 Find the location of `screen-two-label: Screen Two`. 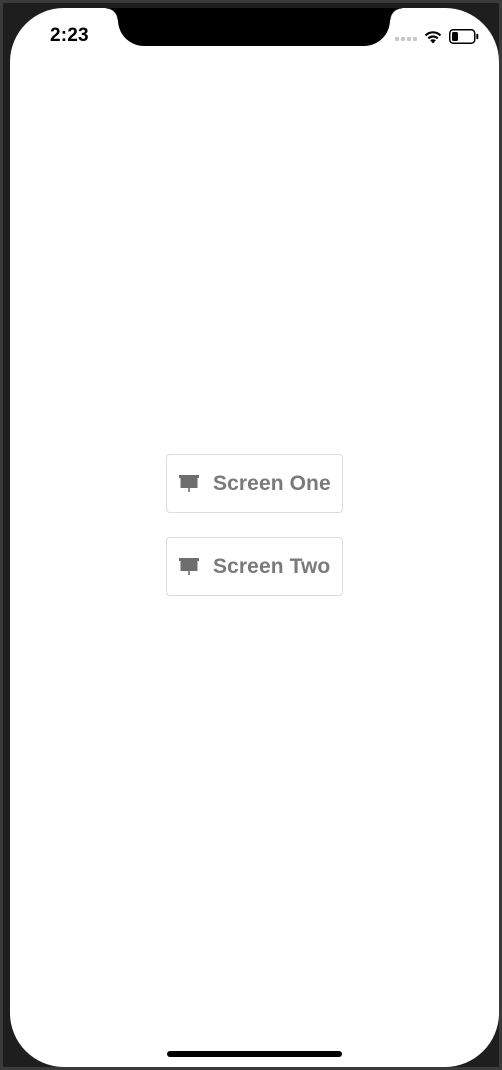

screen-two-label: Screen Two is located at coordinates (272, 566).